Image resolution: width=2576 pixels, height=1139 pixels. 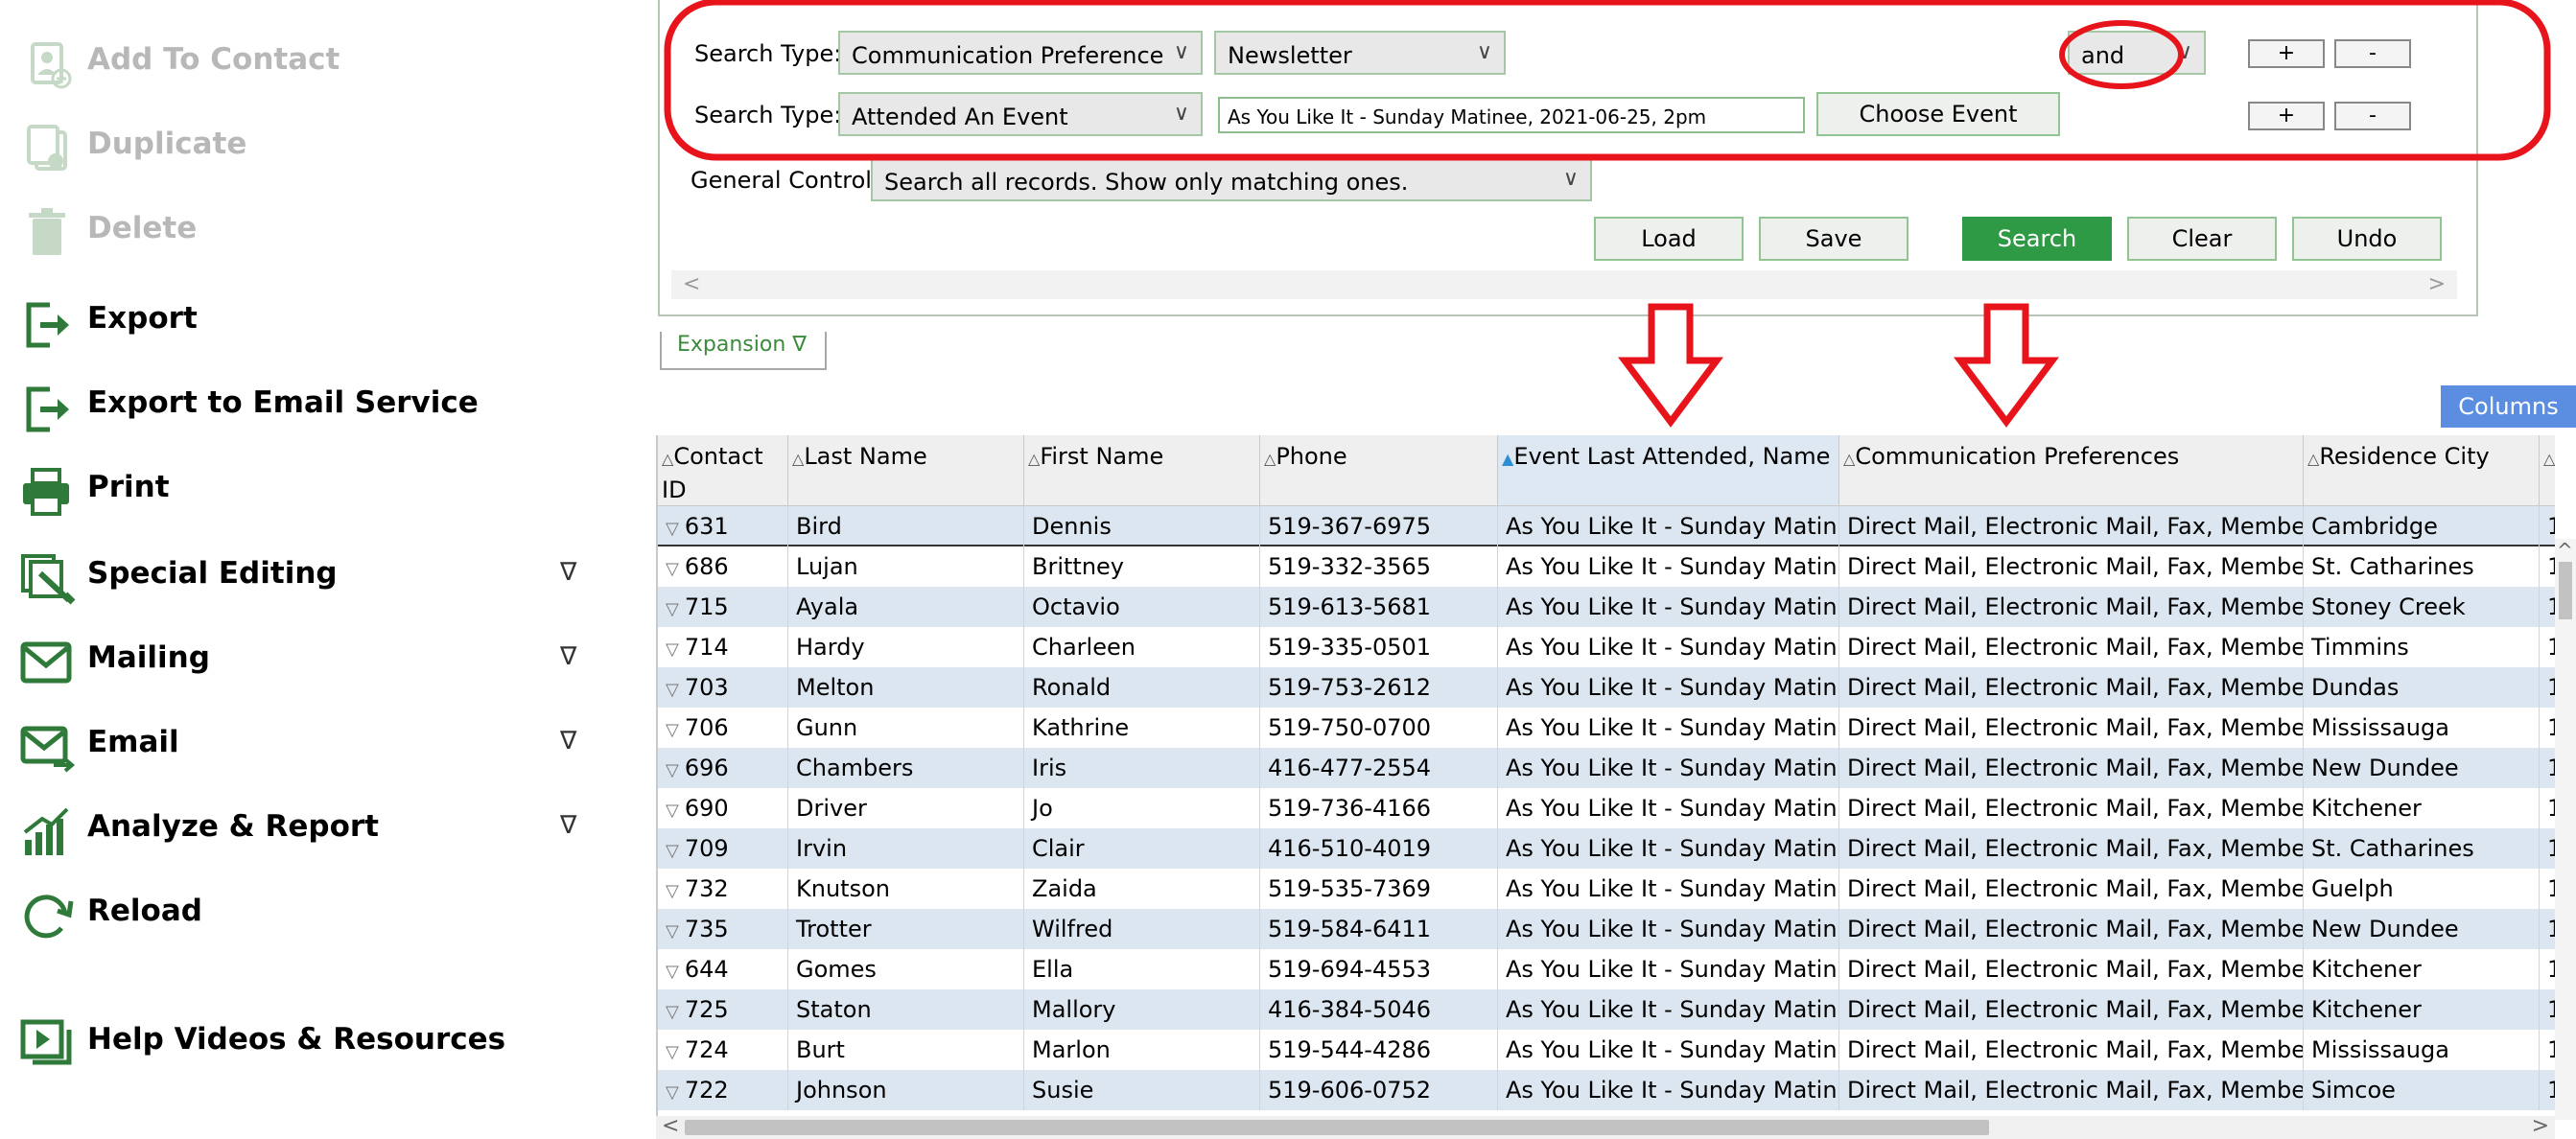 What do you see at coordinates (307, 577) in the screenshot?
I see `sidebar-item: Special Editing ∇` at bounding box center [307, 577].